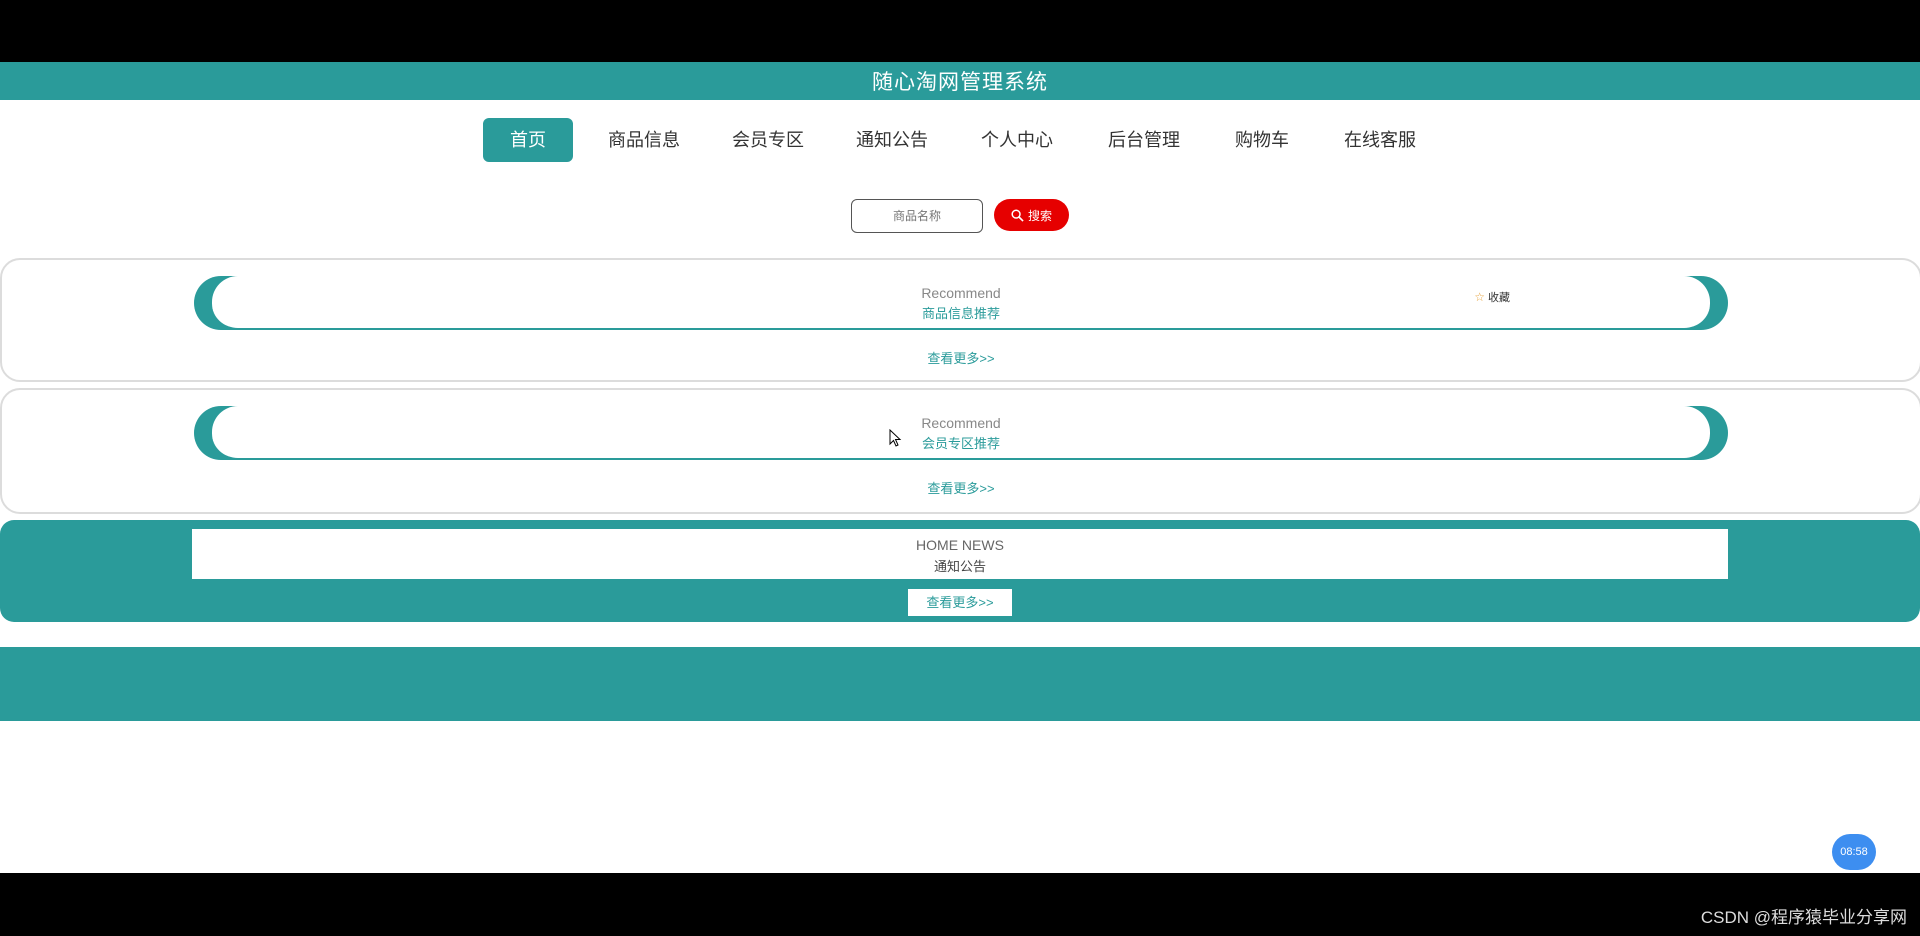 This screenshot has height=936, width=1920. Describe the element at coordinates (1144, 140) in the screenshot. I see `nav-item-admin: 后台管理` at that location.